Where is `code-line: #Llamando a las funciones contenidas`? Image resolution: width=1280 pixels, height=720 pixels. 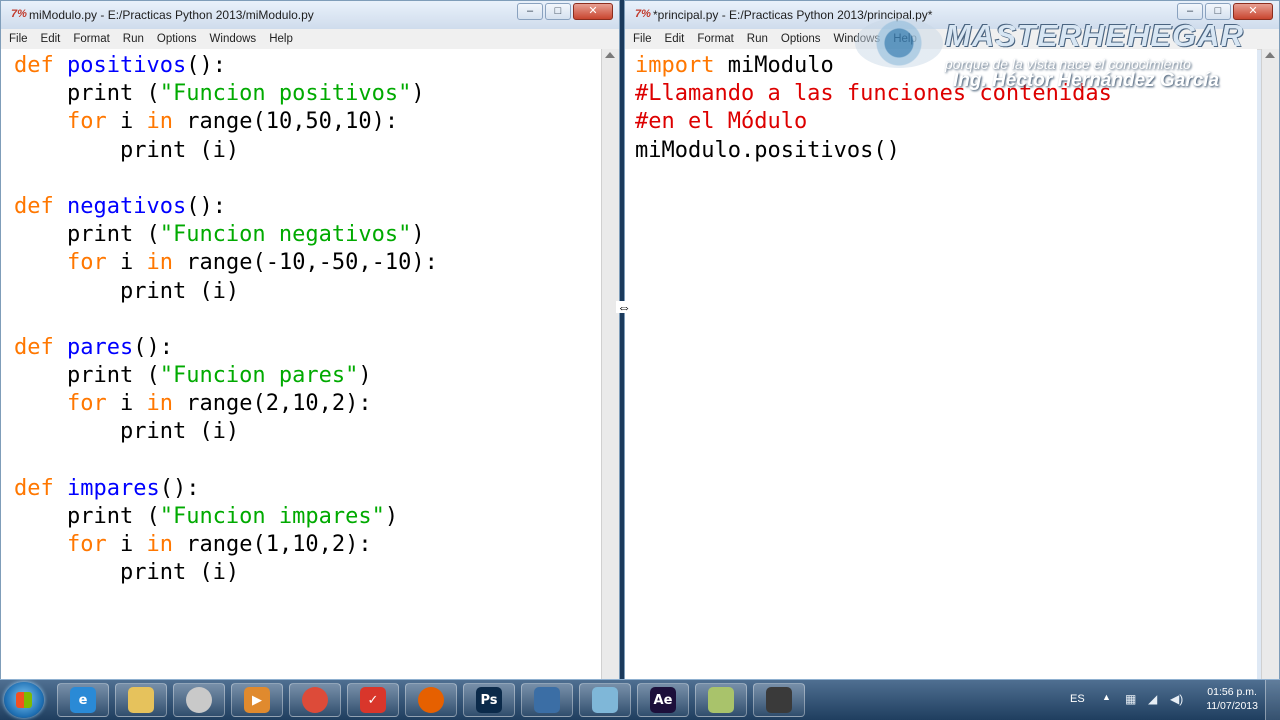 code-line: #Llamando a las funciones contenidas is located at coordinates (946, 94).